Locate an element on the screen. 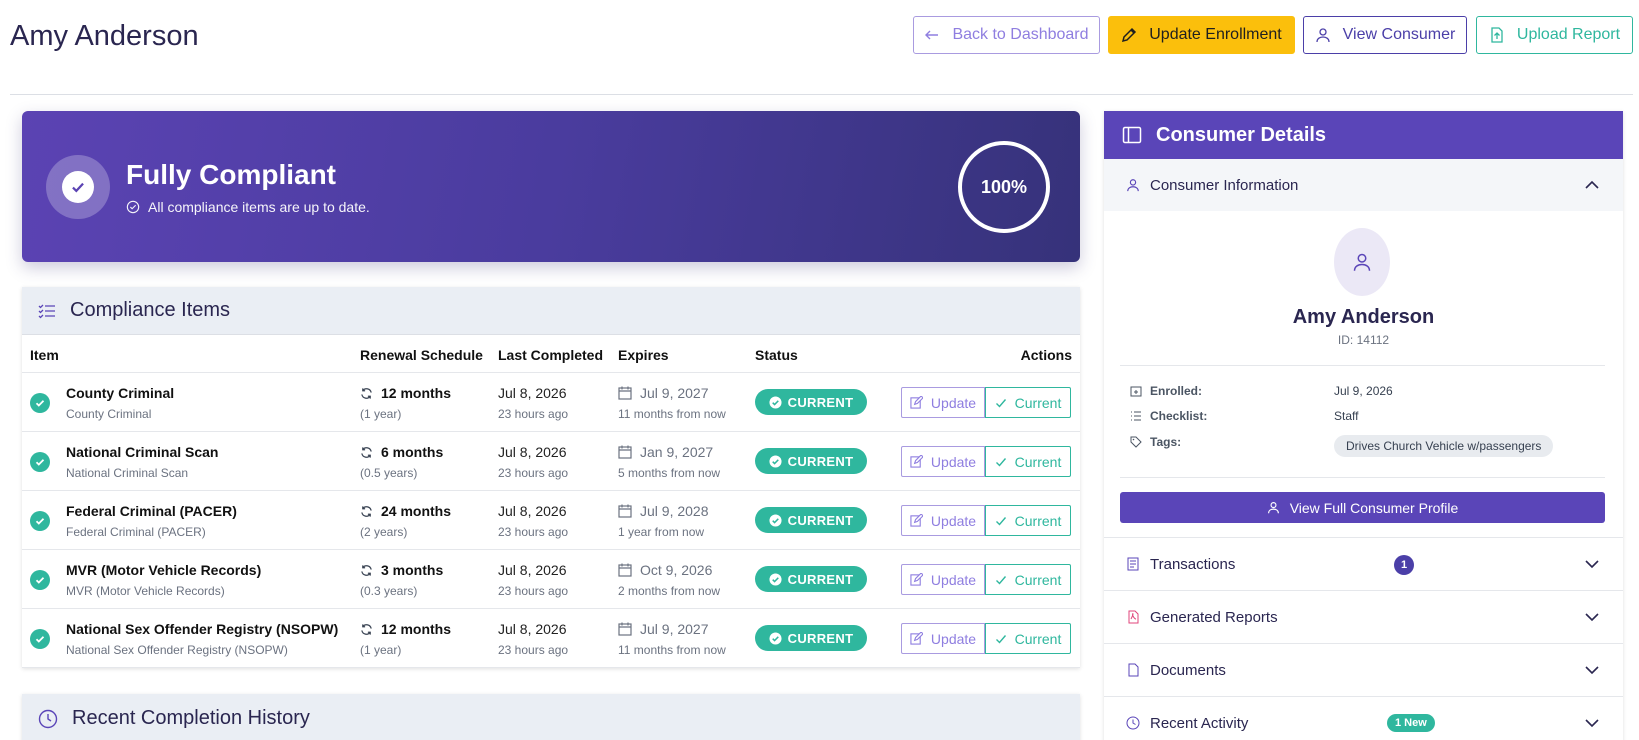  upload-label: Upload Report is located at coordinates (1568, 34).